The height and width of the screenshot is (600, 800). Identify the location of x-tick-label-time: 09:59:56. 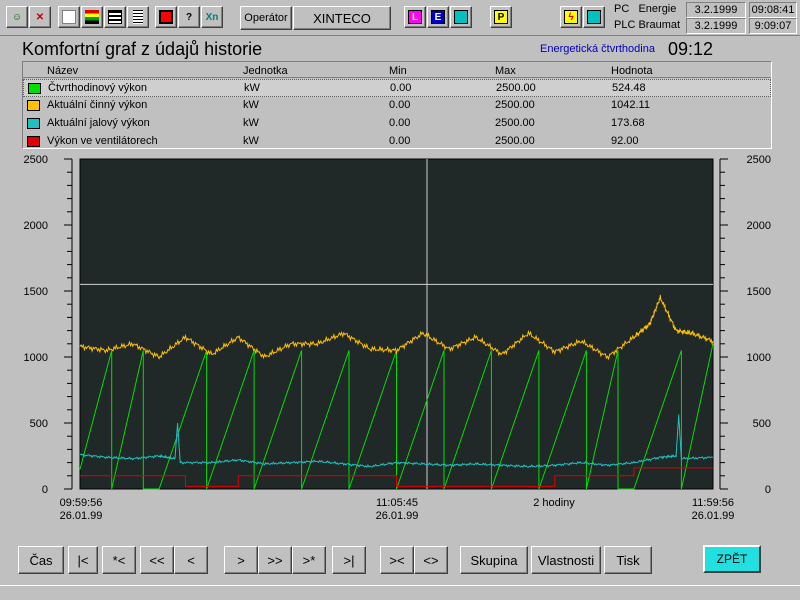
(81, 503).